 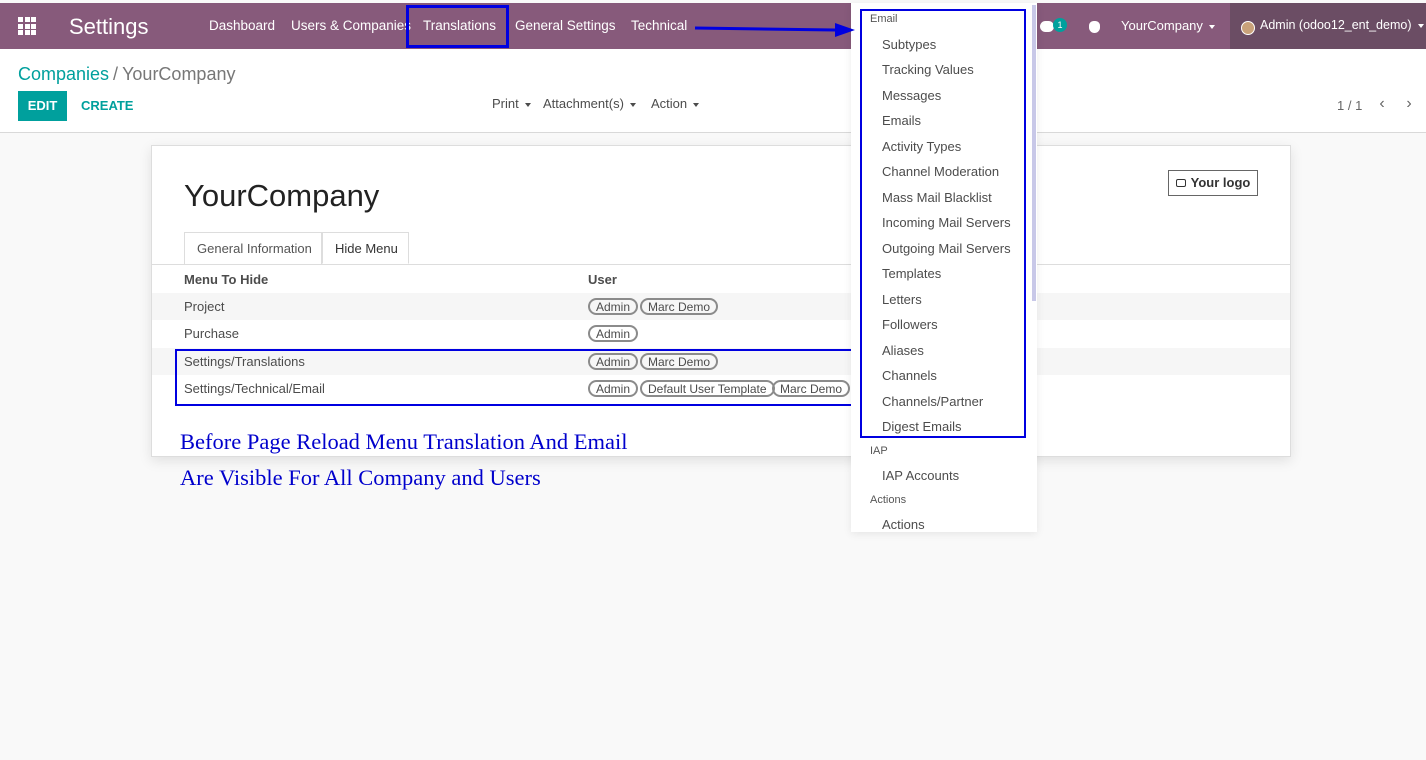 I want to click on breadcrumb-companies-link: Companies, so click(x=63, y=74).